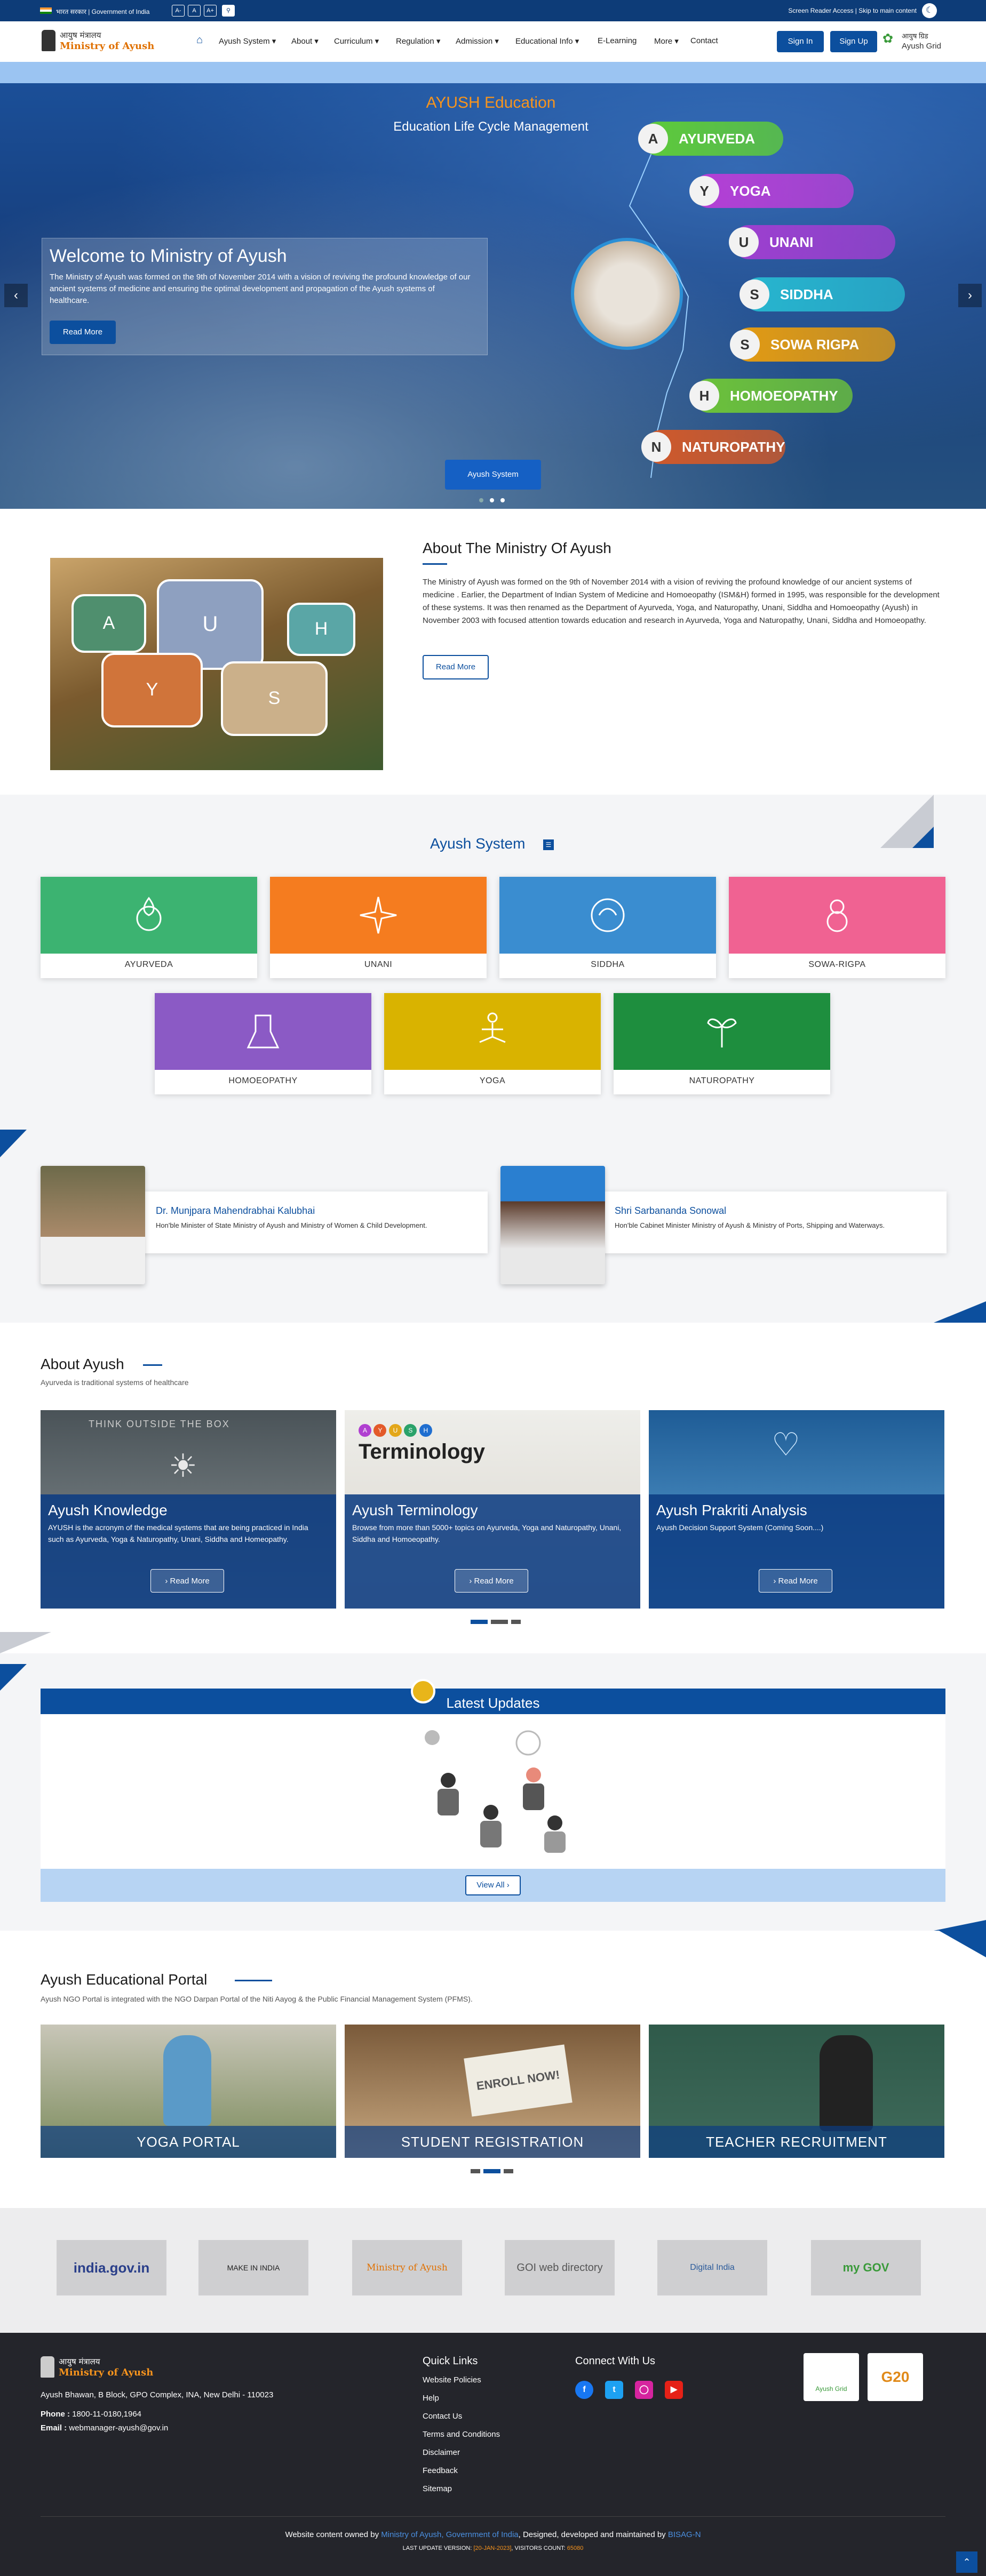 Image resolution: width=986 pixels, height=2576 pixels. Describe the element at coordinates (492, 1043) in the screenshot. I see `card-yoga: YOGA` at that location.